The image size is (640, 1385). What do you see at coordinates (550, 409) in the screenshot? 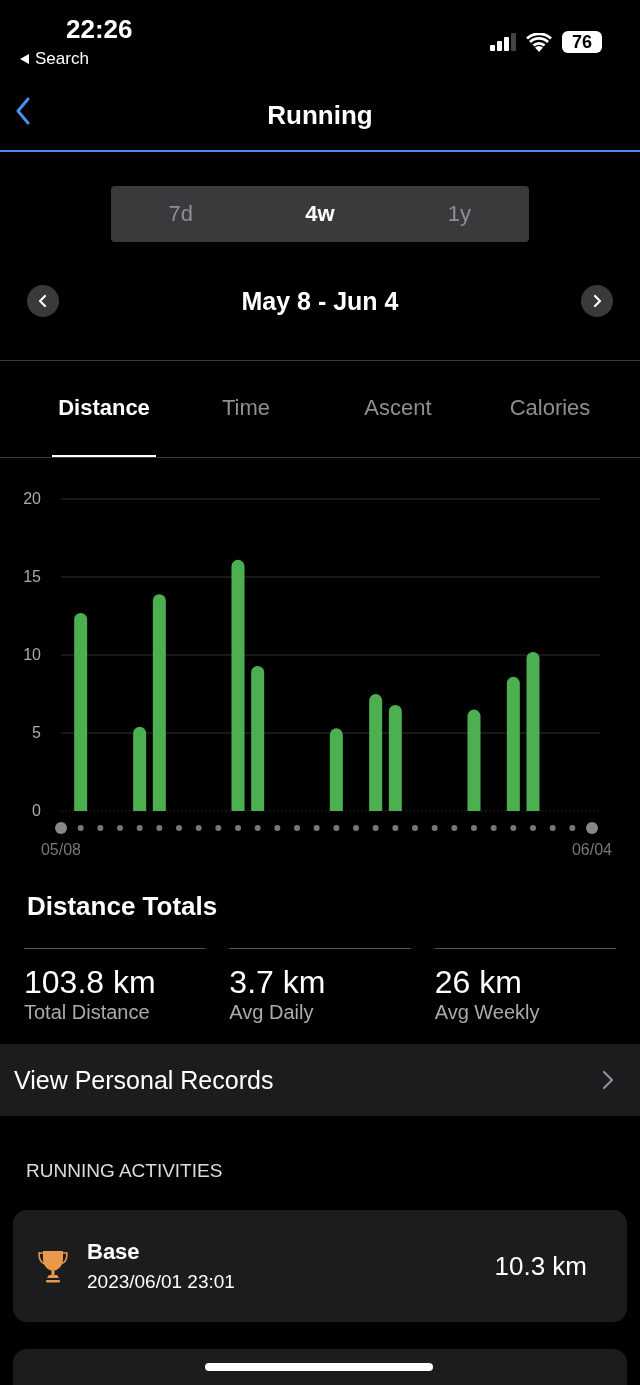
I see `metric-tab: Calories` at bounding box center [550, 409].